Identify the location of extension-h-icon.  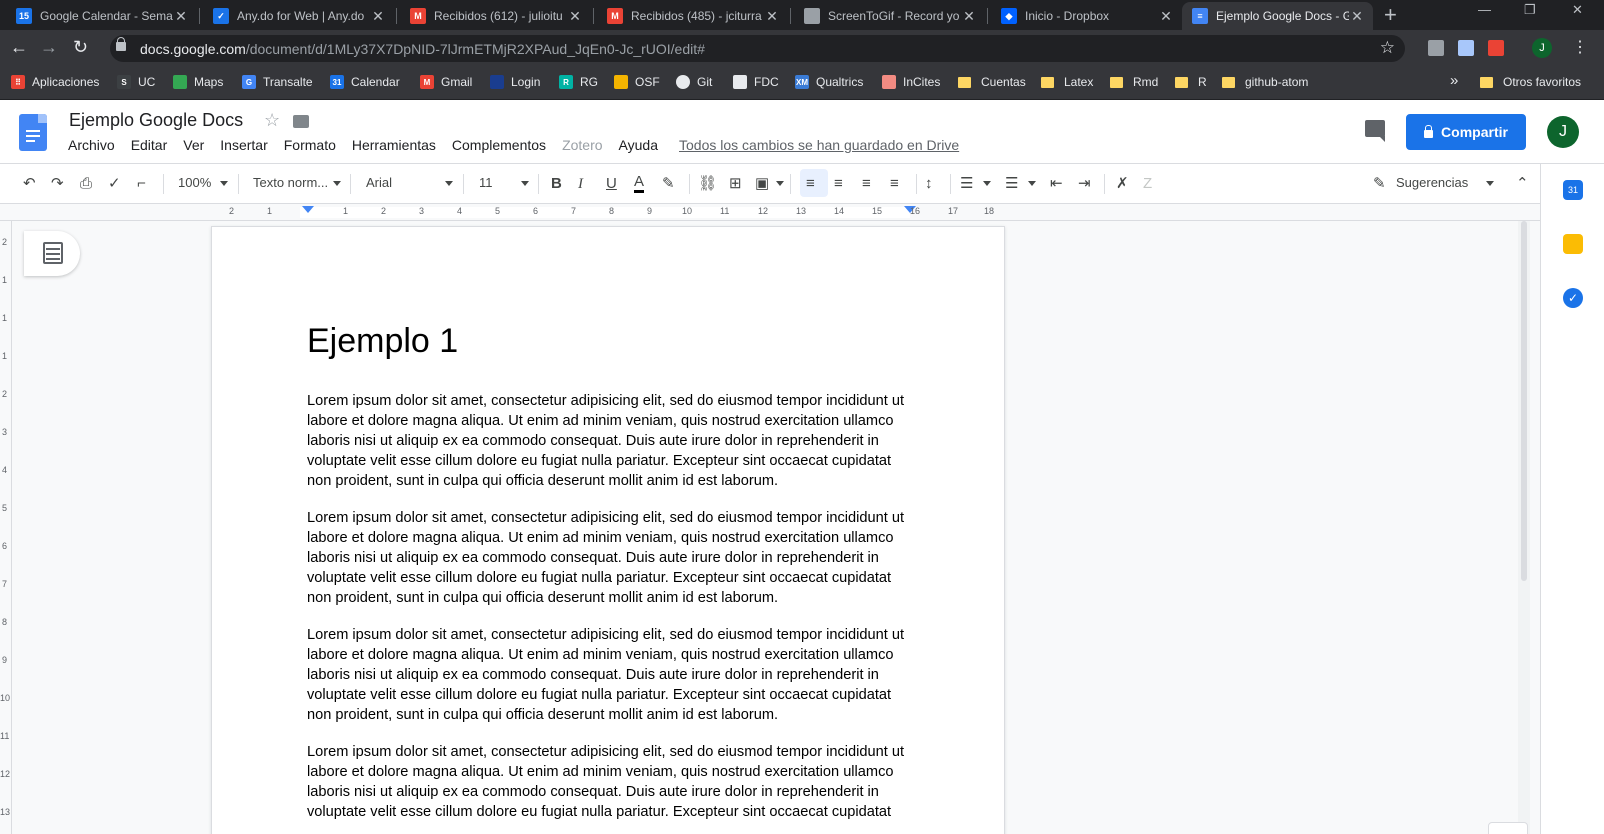
(1436, 48).